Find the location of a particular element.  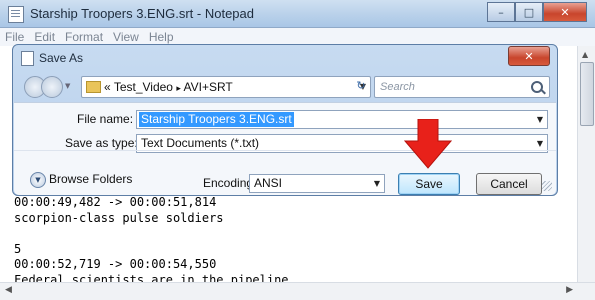

search-input: Search is located at coordinates (397, 87).